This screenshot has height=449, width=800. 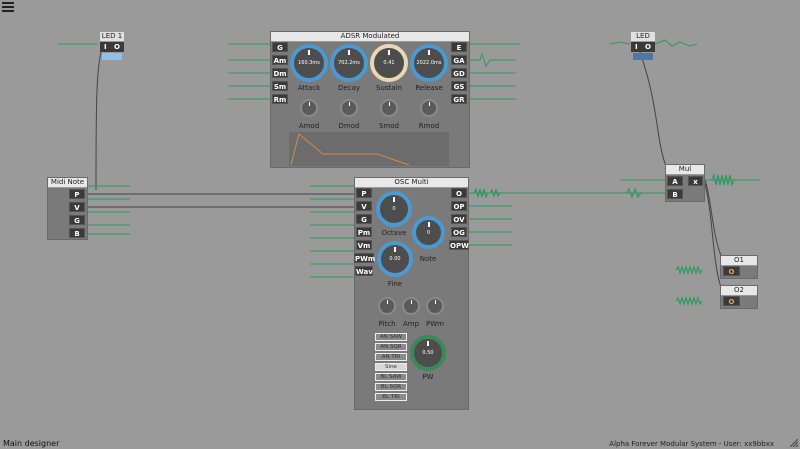 I want to click on dmod-knob, so click(x=349, y=108).